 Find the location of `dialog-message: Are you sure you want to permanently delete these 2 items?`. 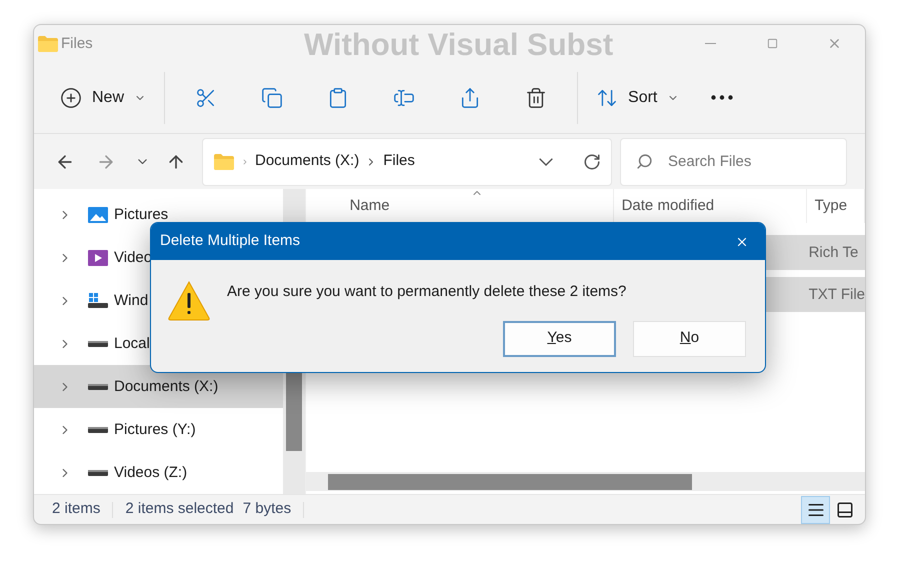

dialog-message: Are you sure you want to permanently delete these 2 items? is located at coordinates (427, 292).